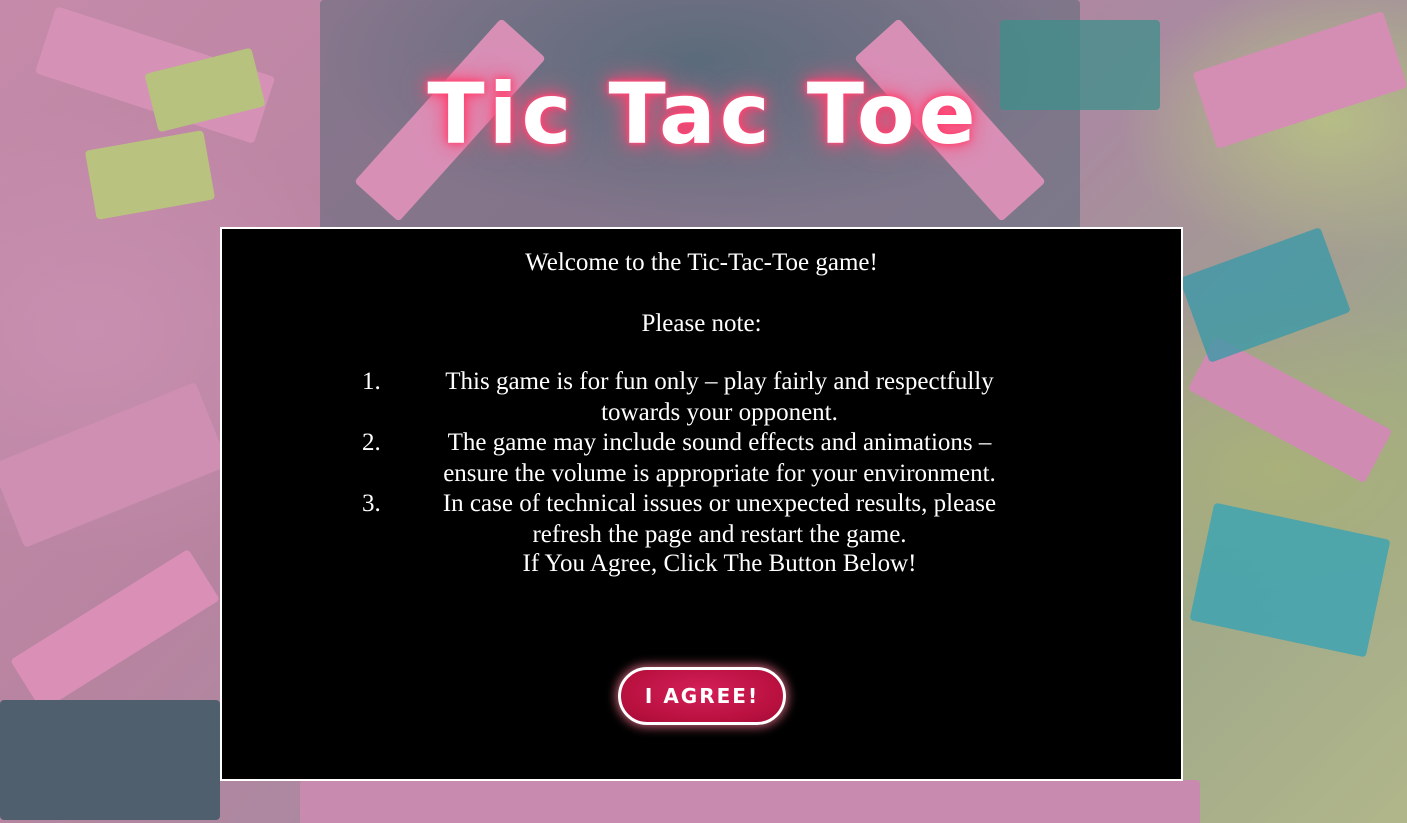  What do you see at coordinates (371, 442) in the screenshot?
I see `rule-number: 2.` at bounding box center [371, 442].